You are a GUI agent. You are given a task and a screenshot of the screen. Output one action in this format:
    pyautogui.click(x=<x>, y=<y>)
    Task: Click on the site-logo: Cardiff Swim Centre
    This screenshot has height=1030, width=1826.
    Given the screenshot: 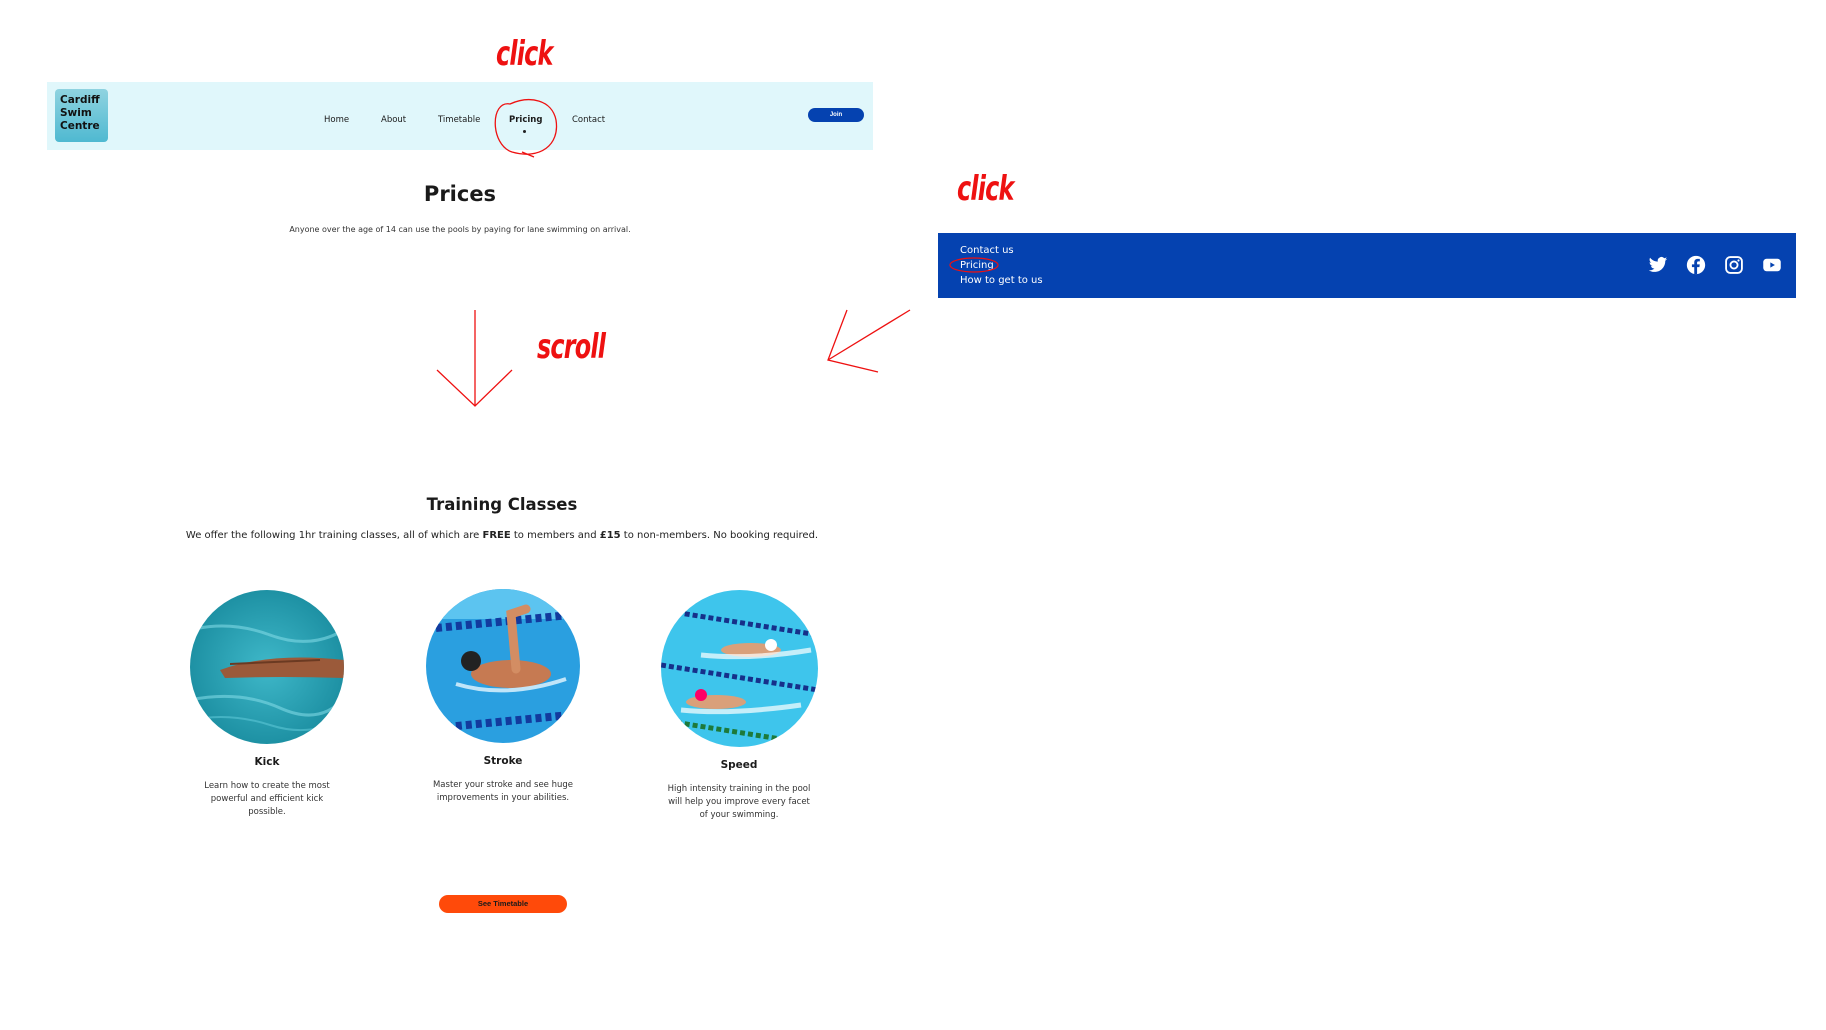 What is the action you would take?
    pyautogui.click(x=81, y=115)
    